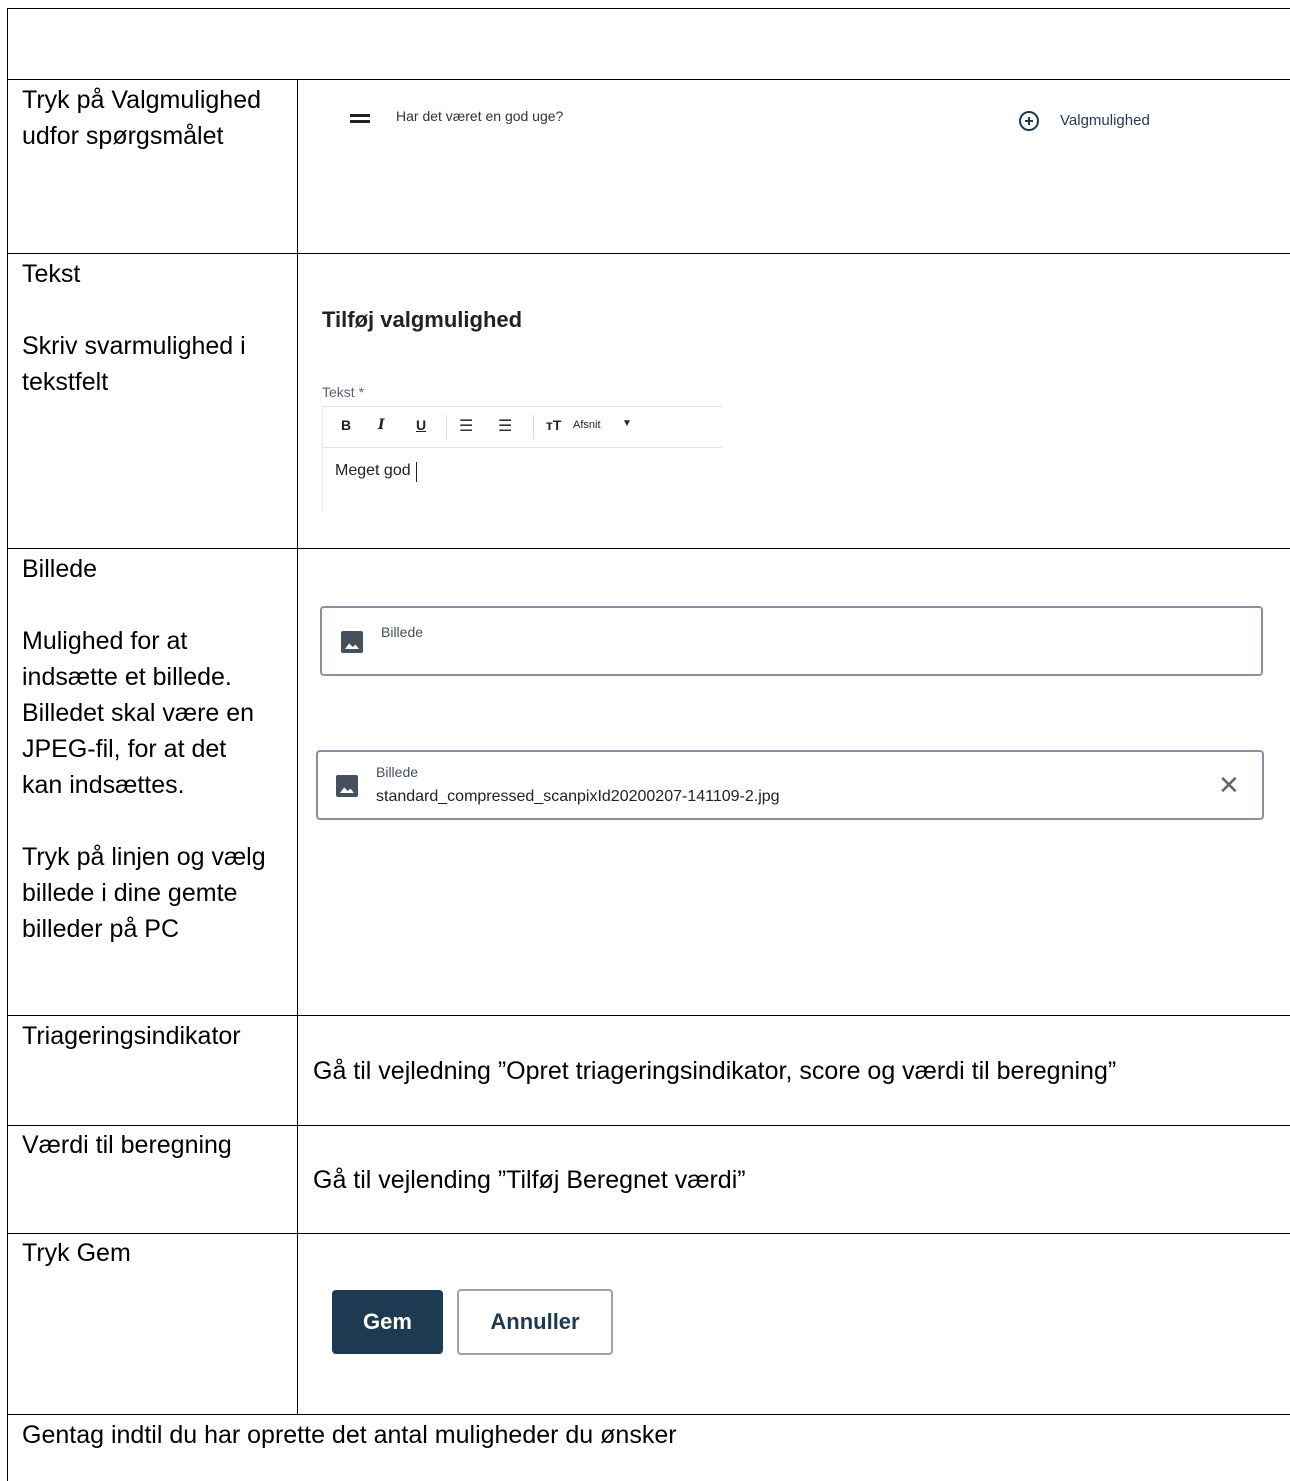 The height and width of the screenshot is (1481, 1290). Describe the element at coordinates (587, 425) in the screenshot. I see `paragraph-select: Afsnit` at that location.